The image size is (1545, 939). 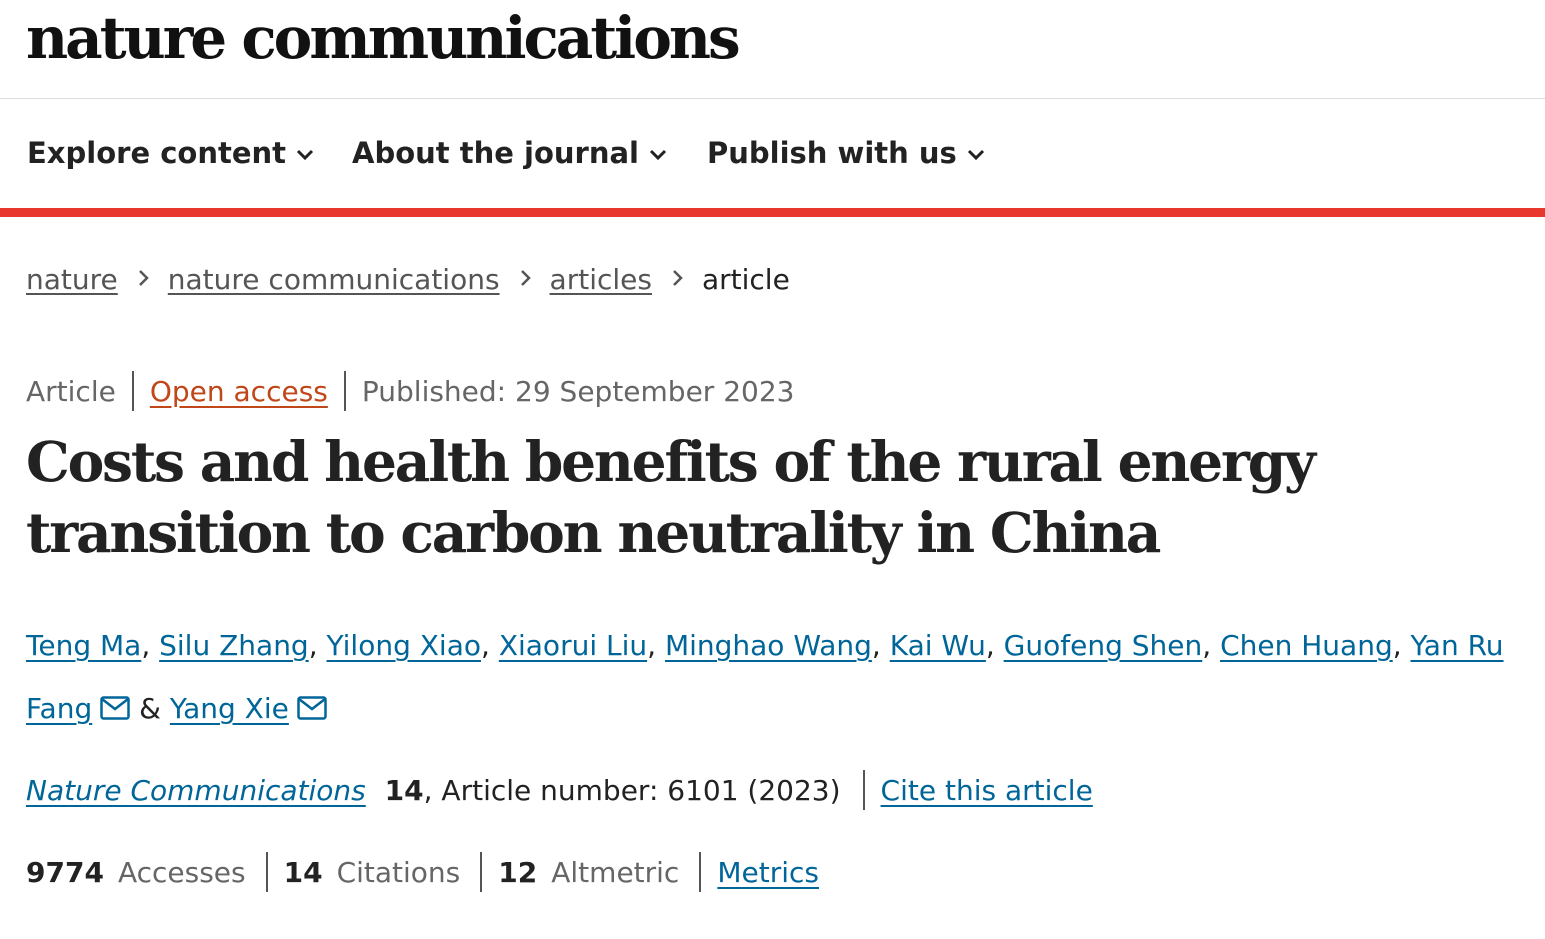 I want to click on citations-label: Citations, so click(x=398, y=872).